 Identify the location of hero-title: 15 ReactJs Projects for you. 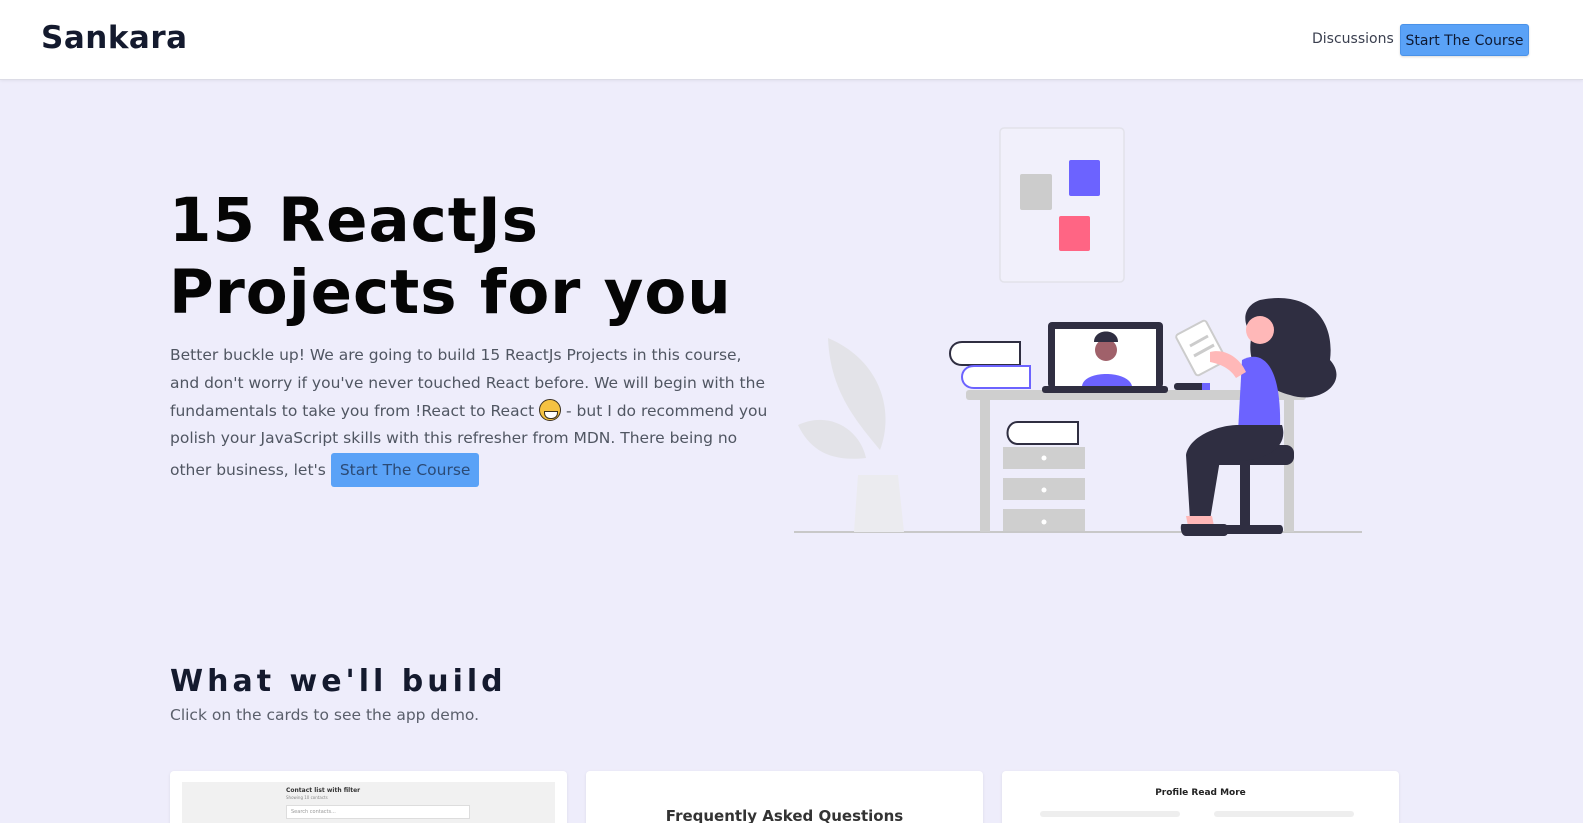
(450, 256).